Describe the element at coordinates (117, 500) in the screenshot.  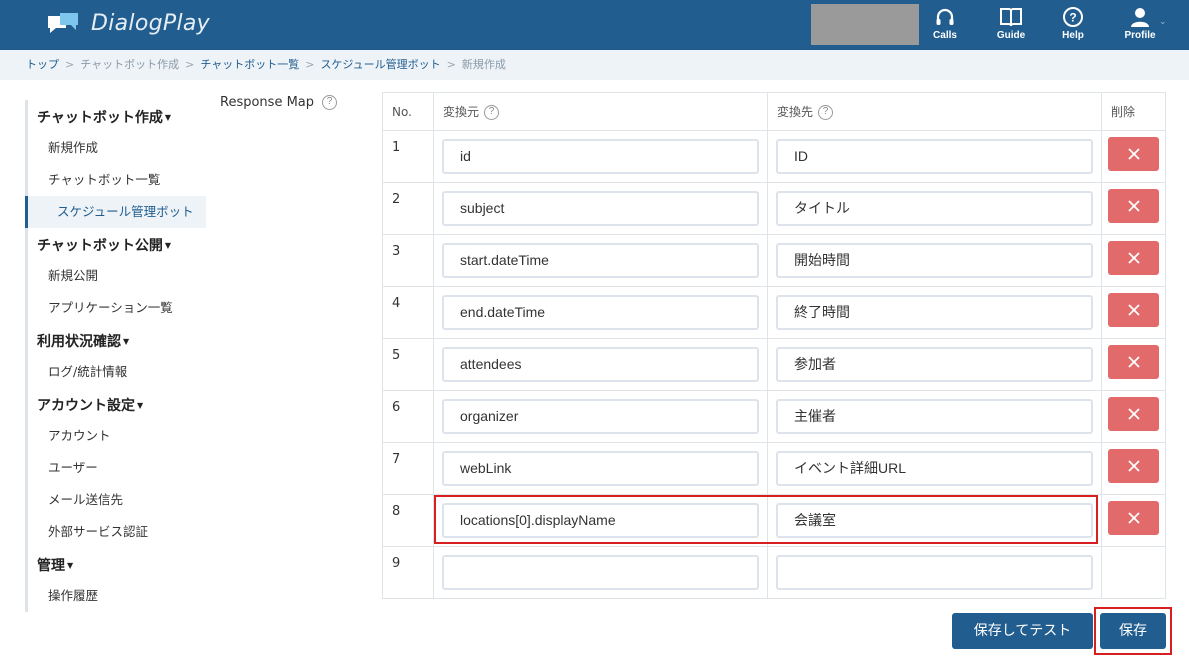
I see `sidebar-item-mail: メール送信先` at that location.